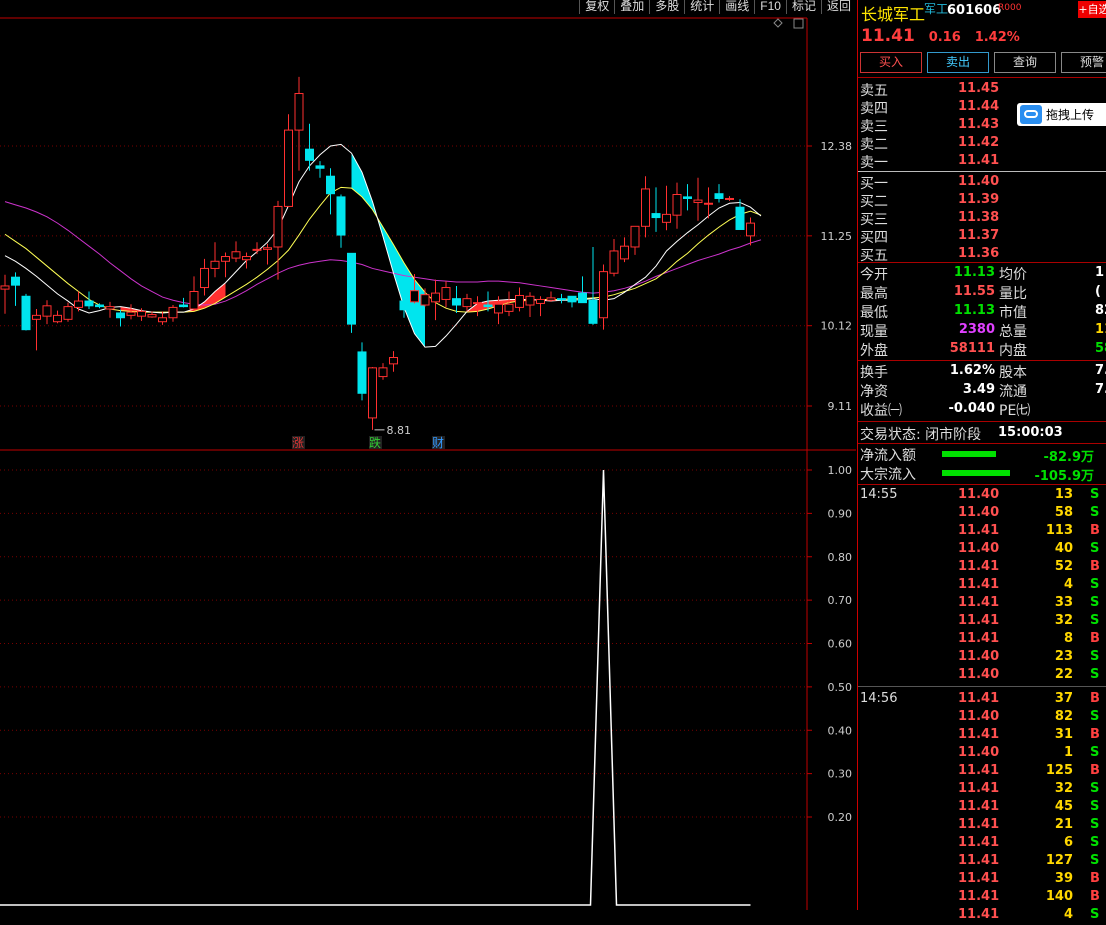 This screenshot has height=925, width=1106. Describe the element at coordinates (298, 442) in the screenshot. I see `event-tag: 涨` at that location.